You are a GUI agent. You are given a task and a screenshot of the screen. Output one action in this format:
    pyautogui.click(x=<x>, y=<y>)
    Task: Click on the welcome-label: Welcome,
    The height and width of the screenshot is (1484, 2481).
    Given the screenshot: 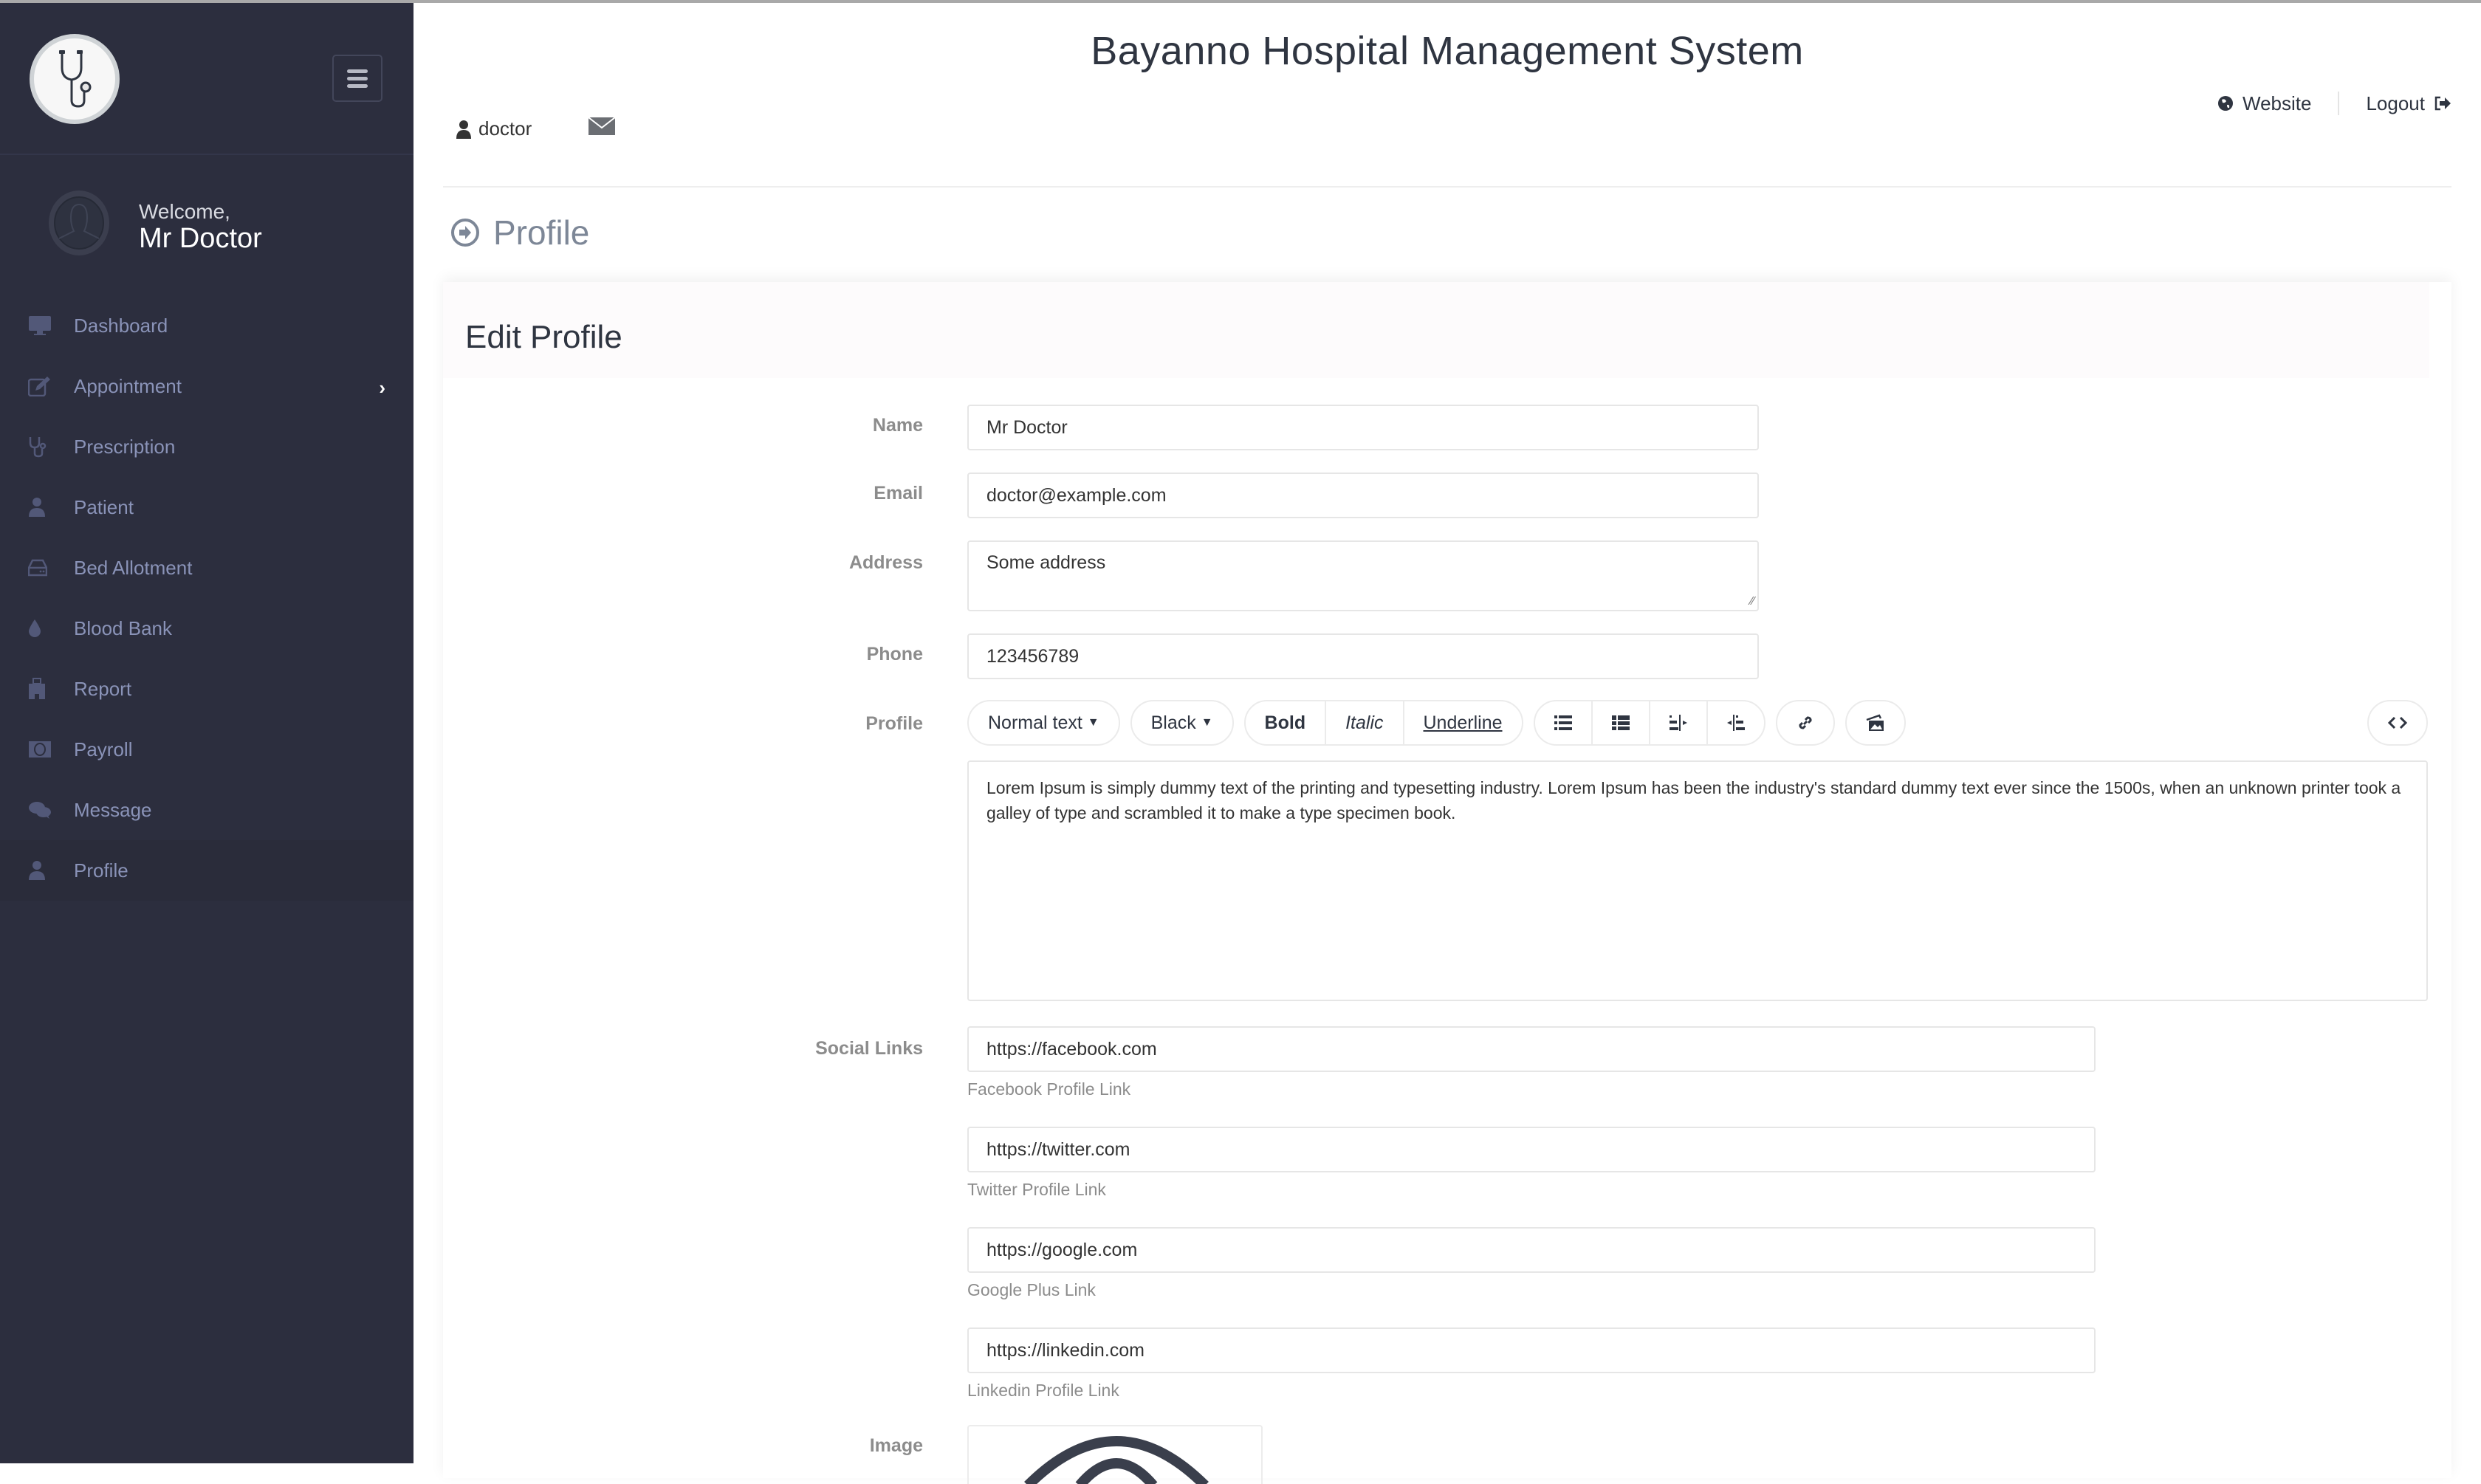 What is the action you would take?
    pyautogui.click(x=184, y=211)
    